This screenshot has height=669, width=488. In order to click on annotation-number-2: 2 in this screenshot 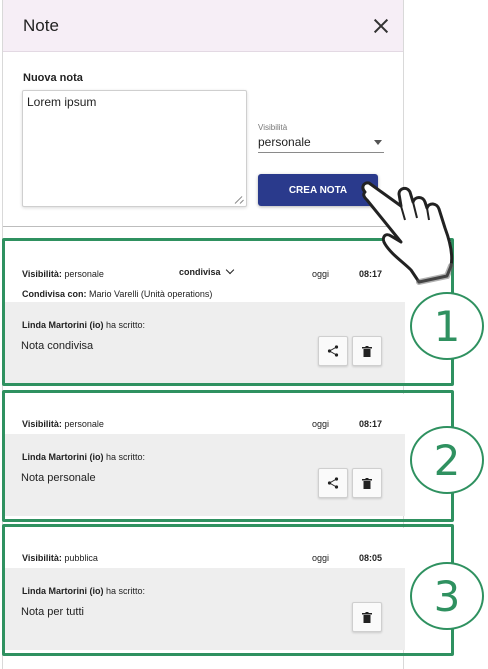, I will do `click(447, 460)`.